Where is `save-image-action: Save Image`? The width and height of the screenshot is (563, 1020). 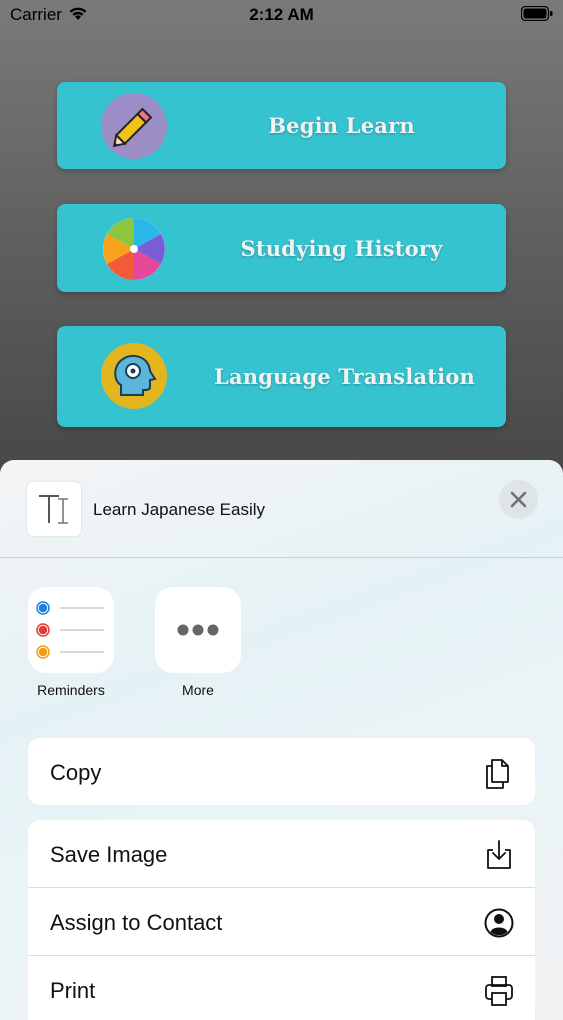
save-image-action: Save Image is located at coordinates (281, 854).